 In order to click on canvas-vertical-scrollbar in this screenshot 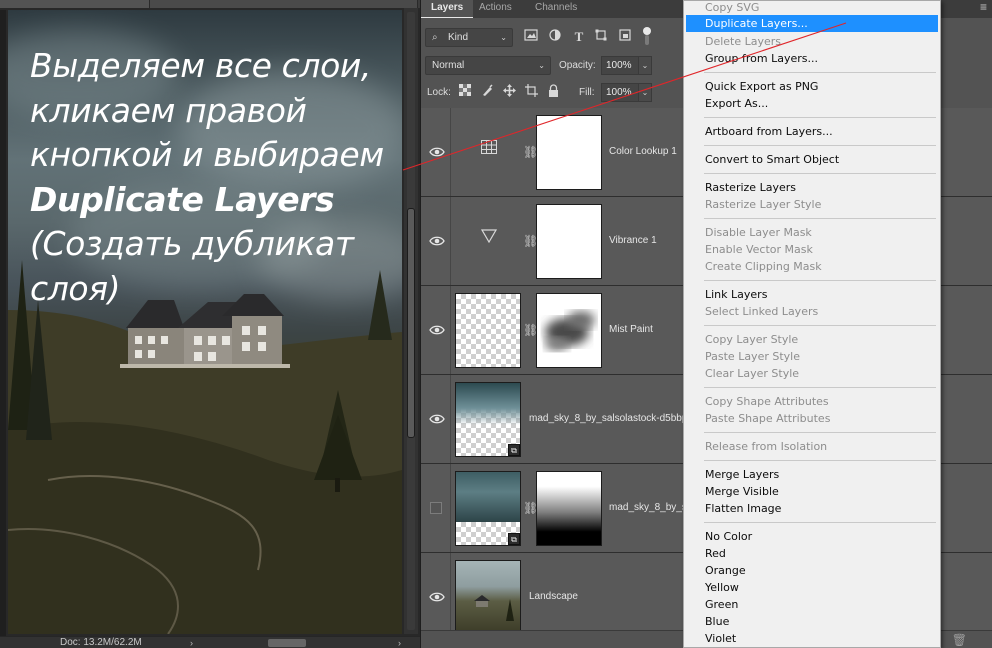, I will do `click(411, 321)`.